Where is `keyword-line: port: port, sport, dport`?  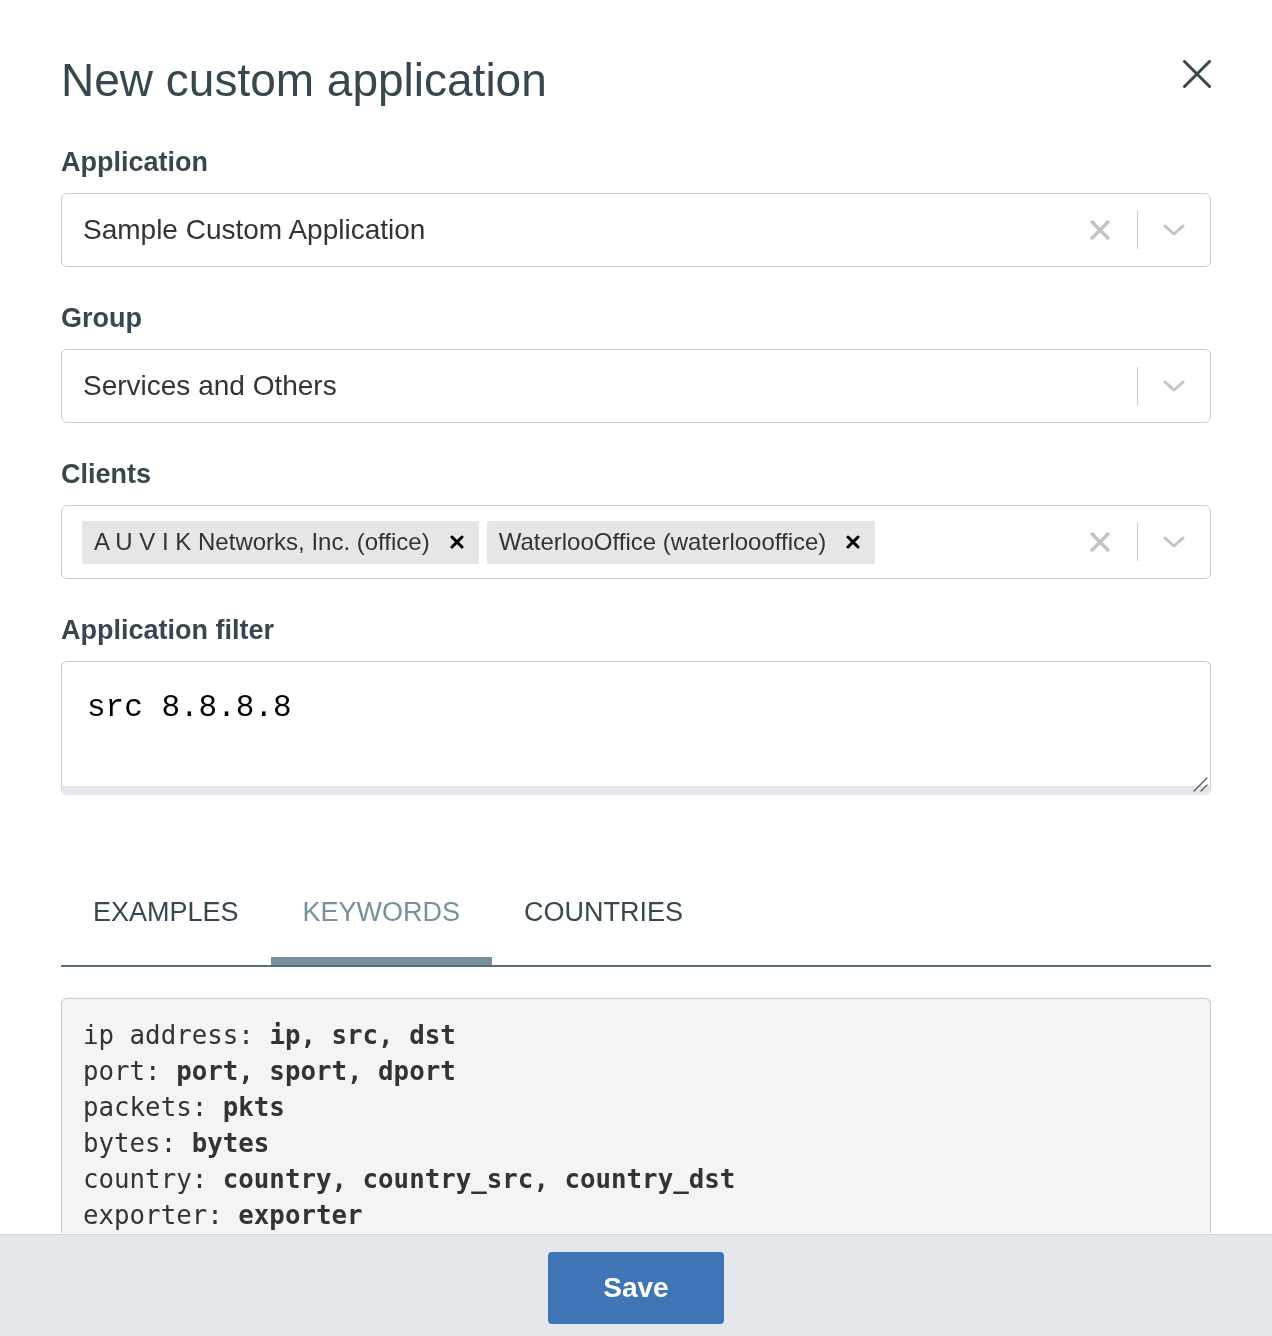 keyword-line: port: port, sport, dport is located at coordinates (269, 1071).